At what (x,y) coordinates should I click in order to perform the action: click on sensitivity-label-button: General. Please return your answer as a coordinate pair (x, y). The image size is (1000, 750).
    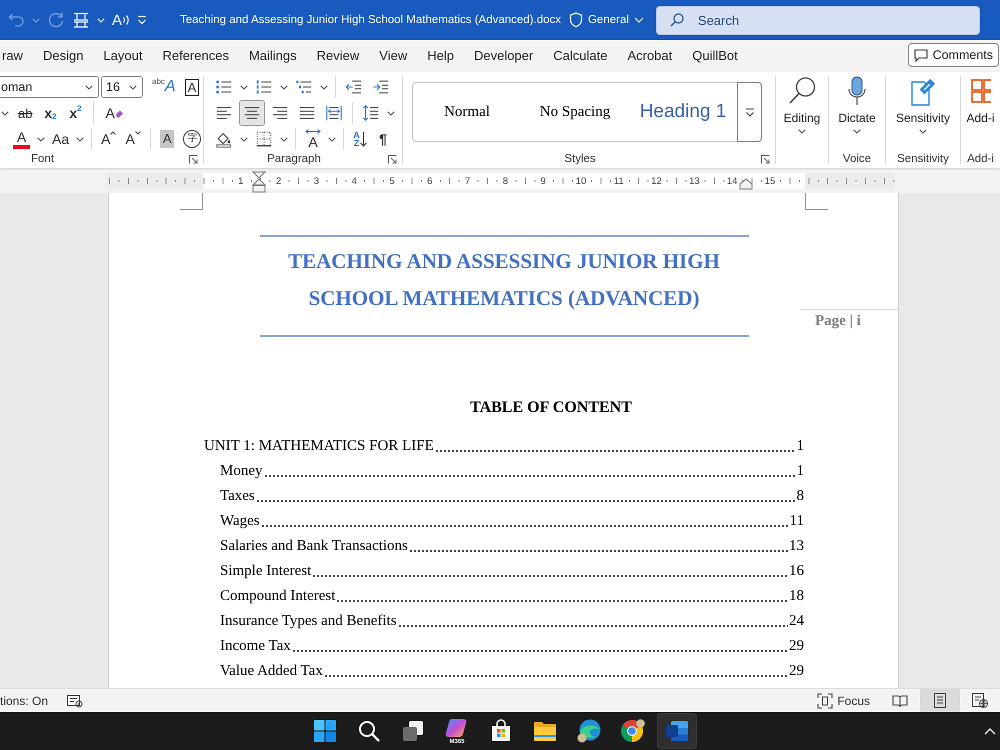
    Looking at the image, I should click on (606, 20).